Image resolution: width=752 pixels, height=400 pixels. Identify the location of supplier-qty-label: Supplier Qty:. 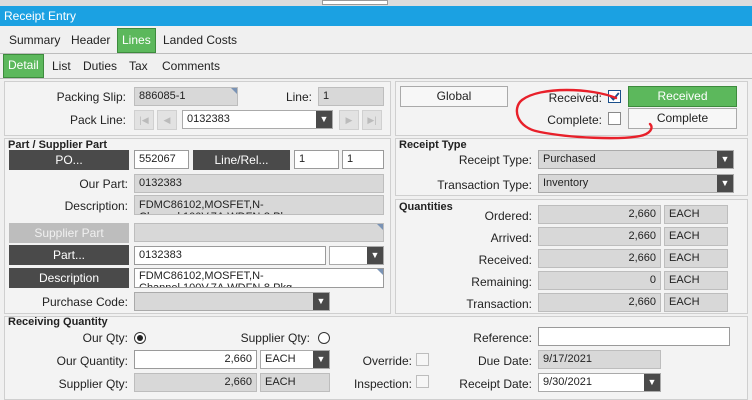
(275, 338).